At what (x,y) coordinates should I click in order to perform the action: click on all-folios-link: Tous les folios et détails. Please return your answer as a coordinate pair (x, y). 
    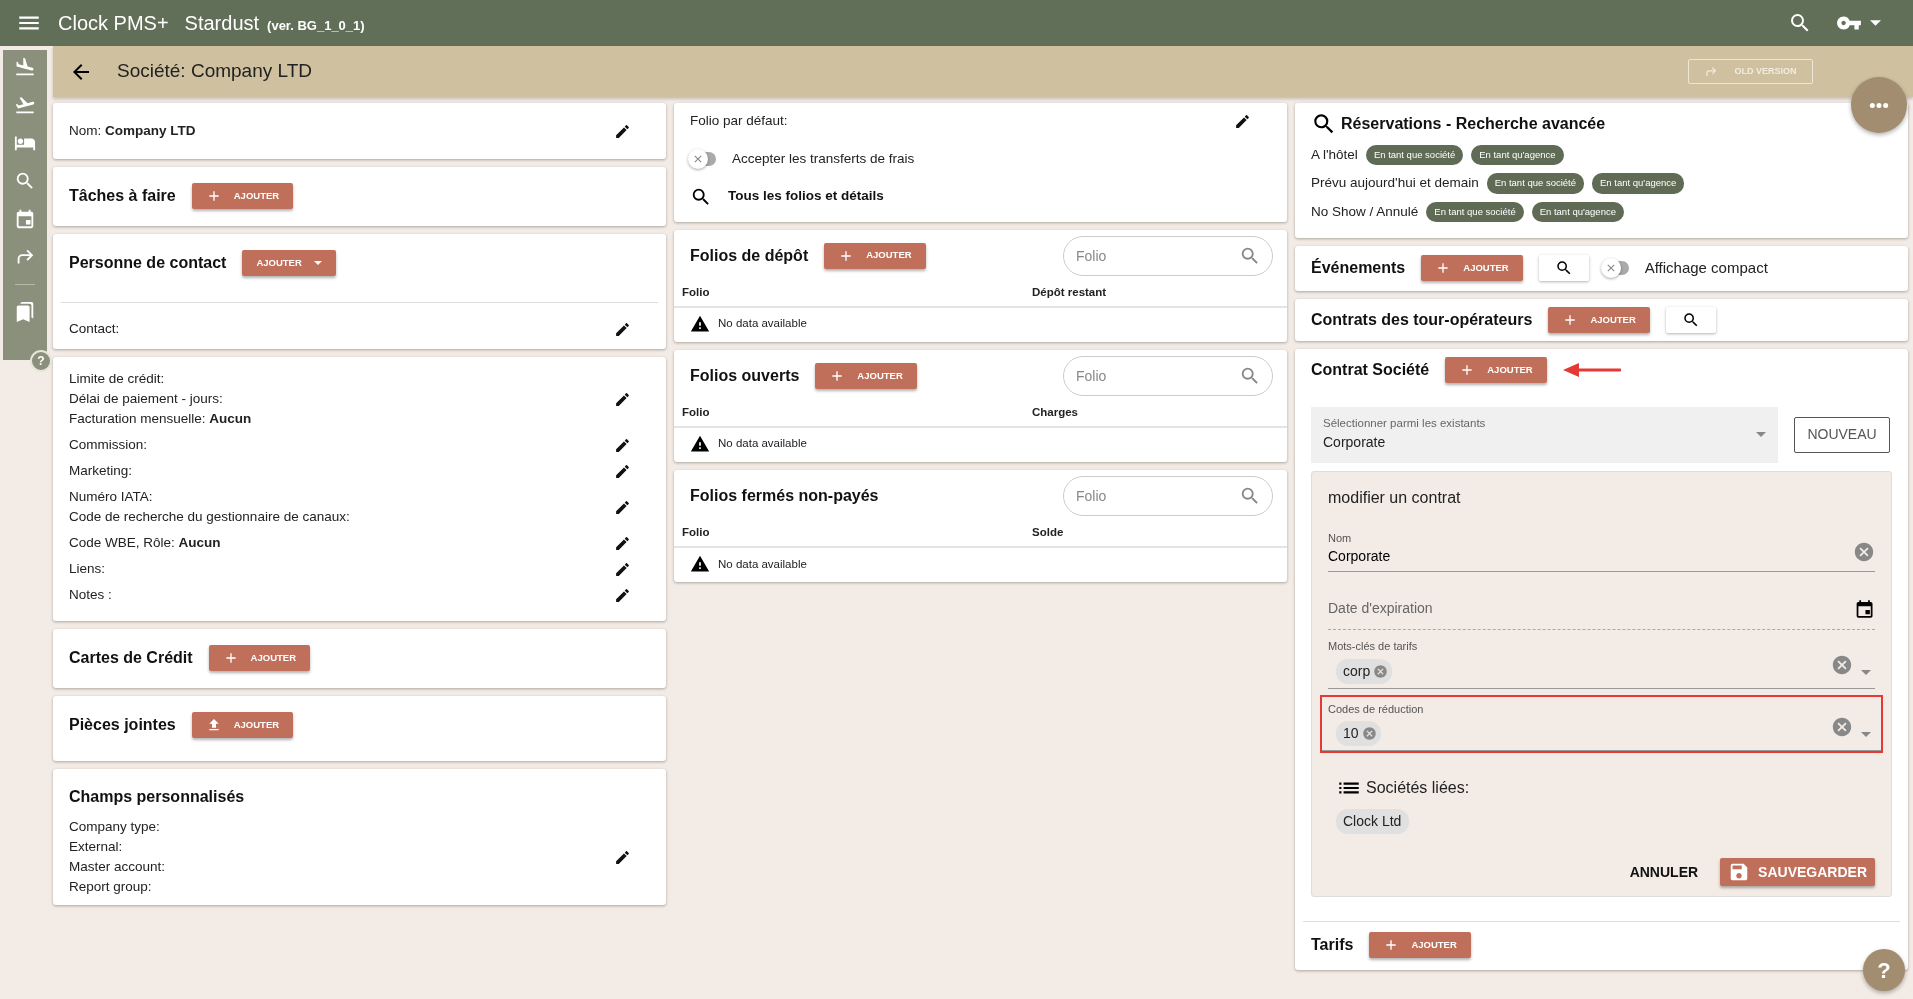
    Looking at the image, I should click on (980, 196).